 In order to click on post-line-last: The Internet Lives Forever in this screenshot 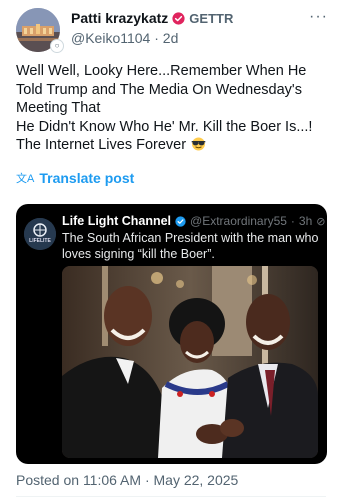, I will do `click(173, 145)`.